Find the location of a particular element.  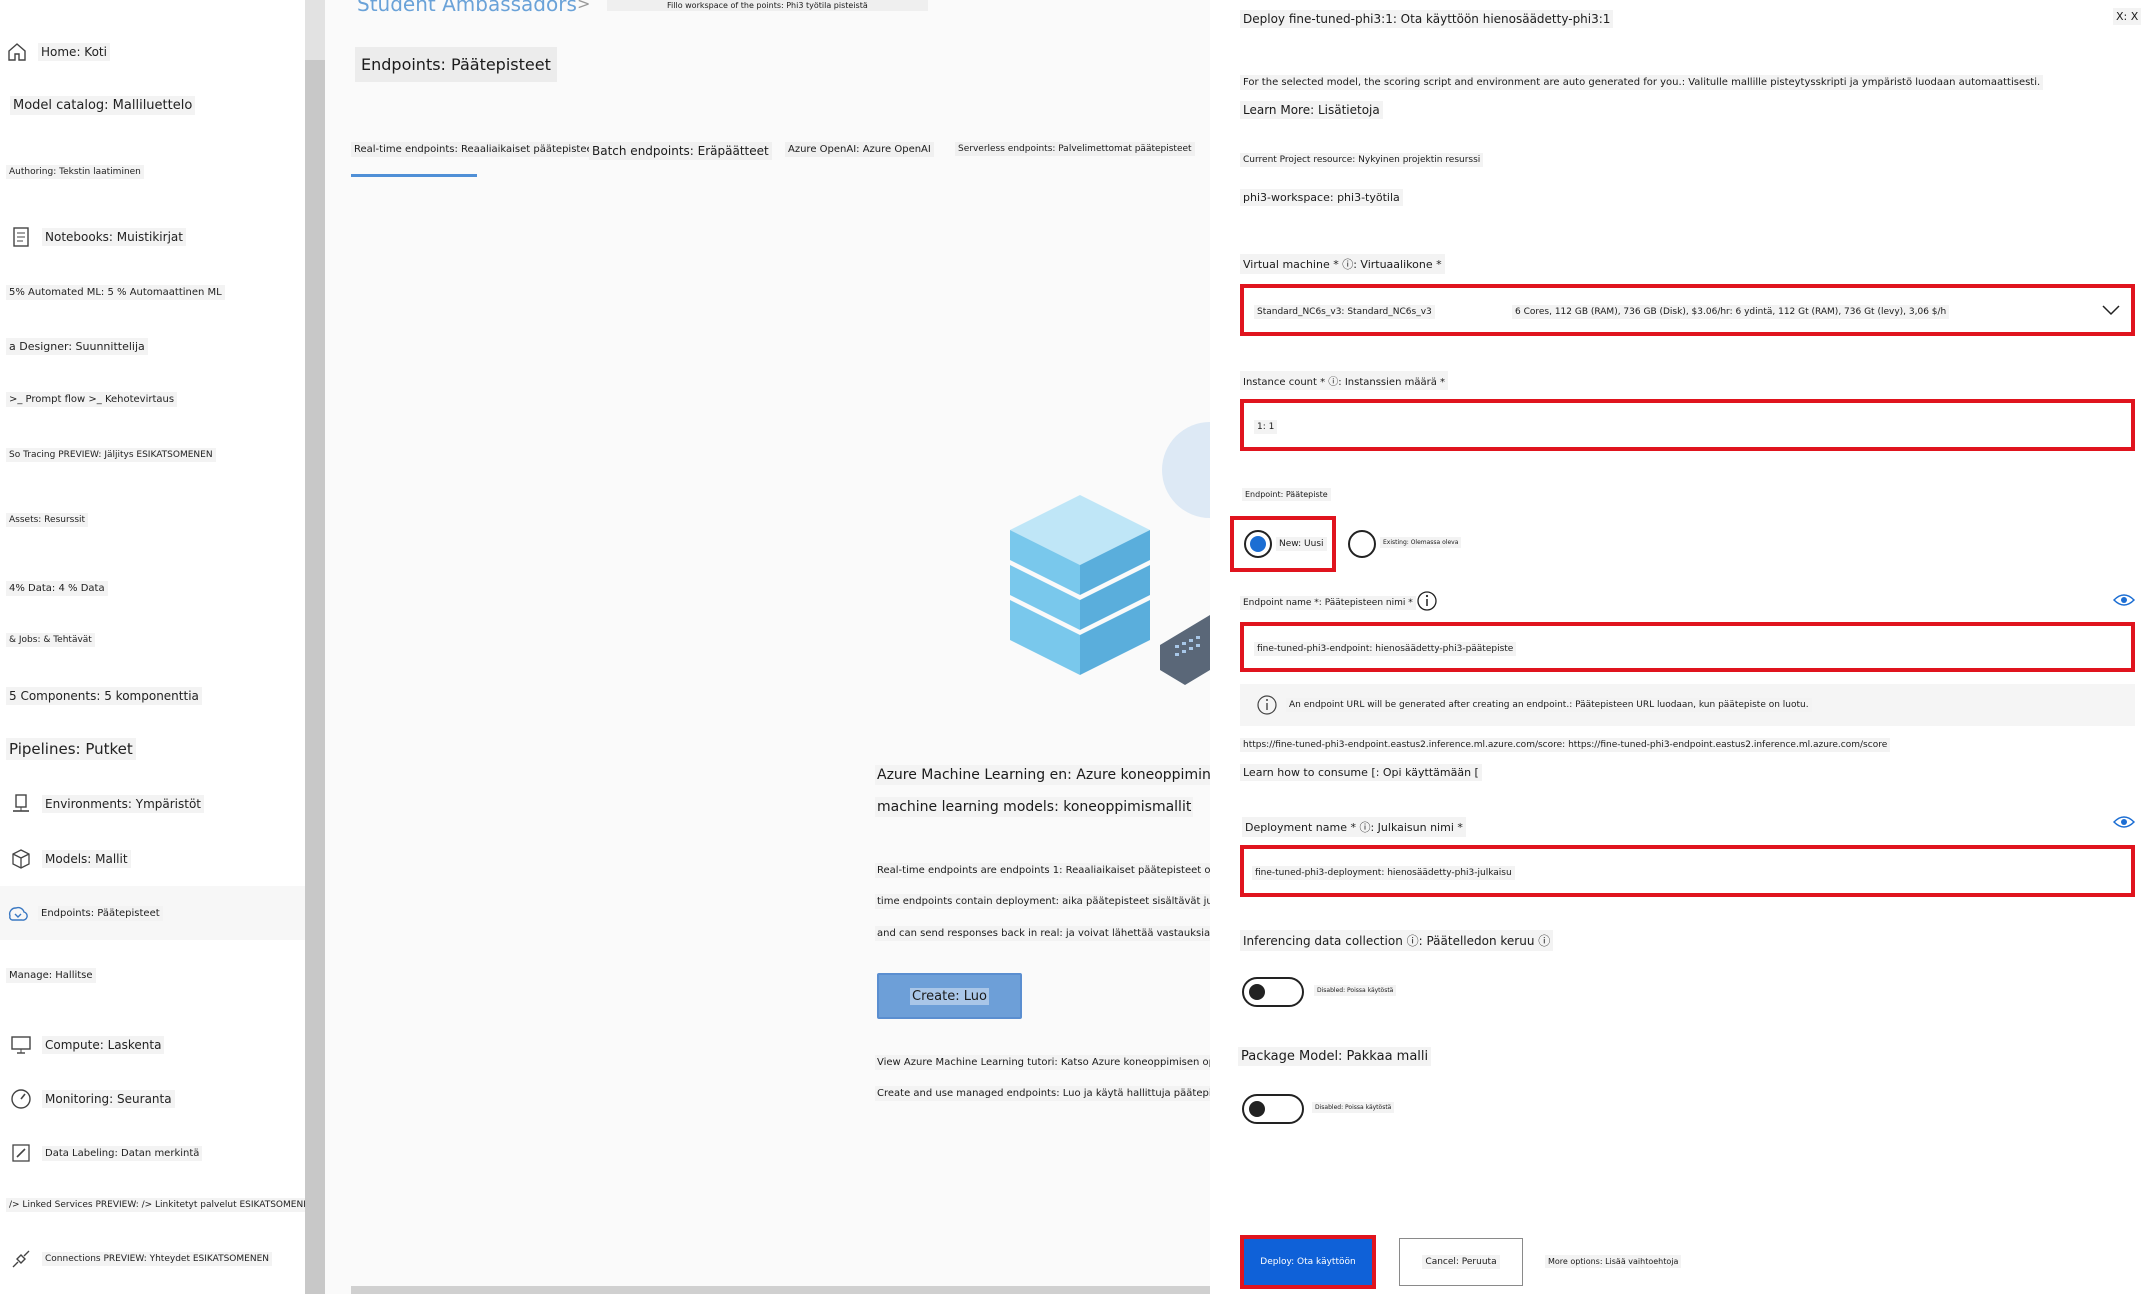

deploy-button-label: Deploy: Ota käyttöön is located at coordinates (1308, 1262).